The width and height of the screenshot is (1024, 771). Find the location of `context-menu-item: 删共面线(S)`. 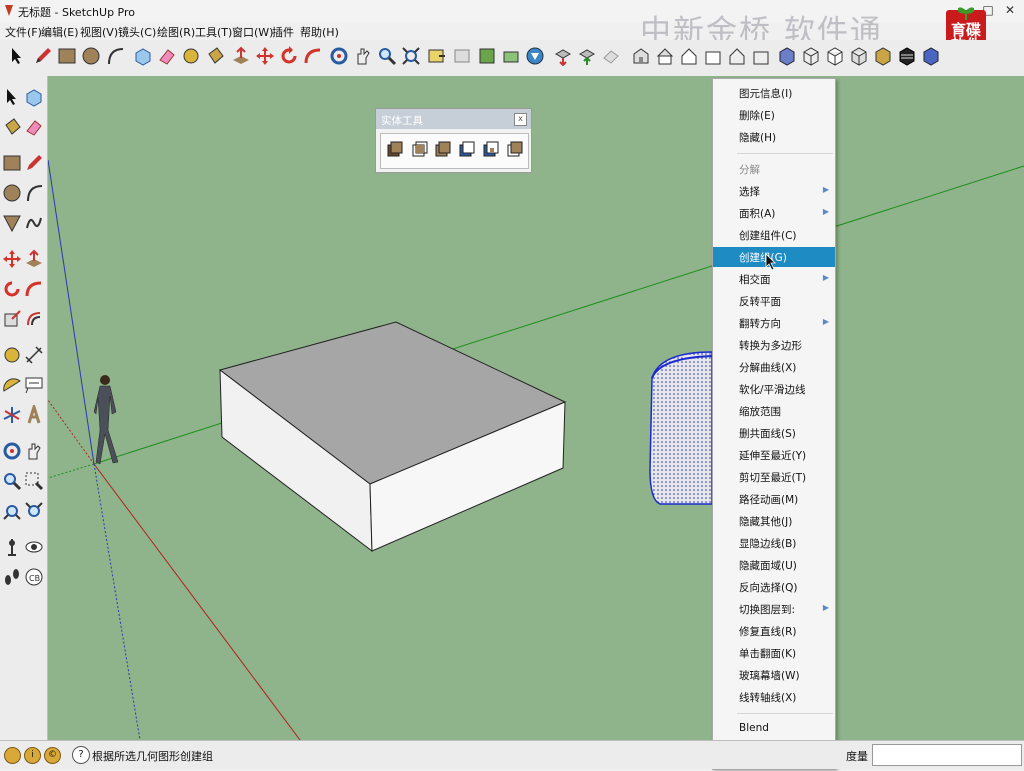

context-menu-item: 删共面线(S) is located at coordinates (774, 433).